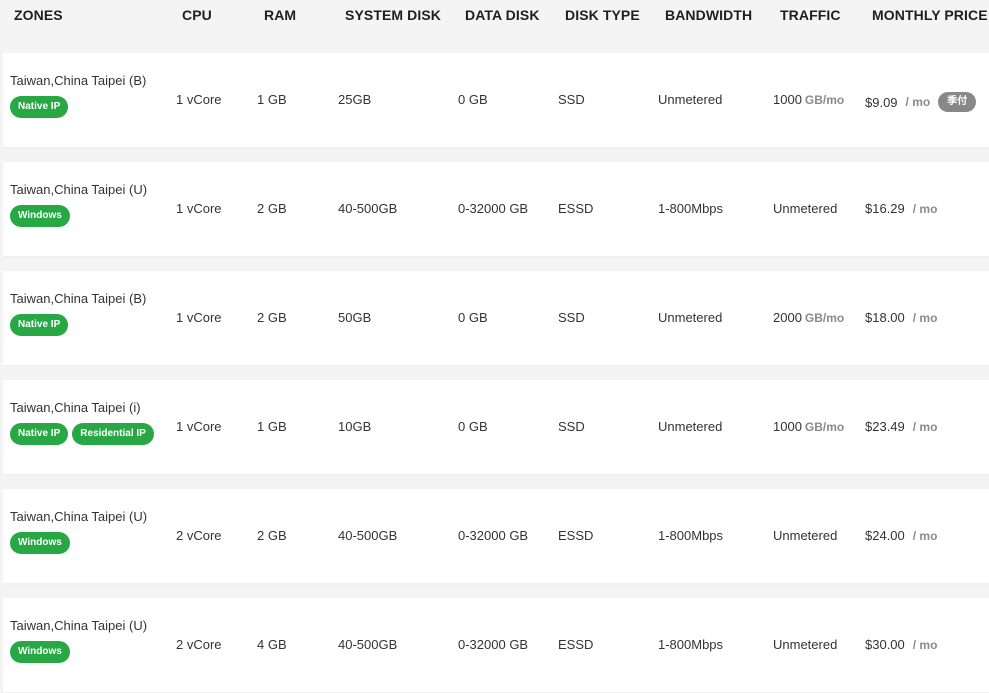  What do you see at coordinates (602, 15) in the screenshot?
I see `header-disk-type: DISK TYPE` at bounding box center [602, 15].